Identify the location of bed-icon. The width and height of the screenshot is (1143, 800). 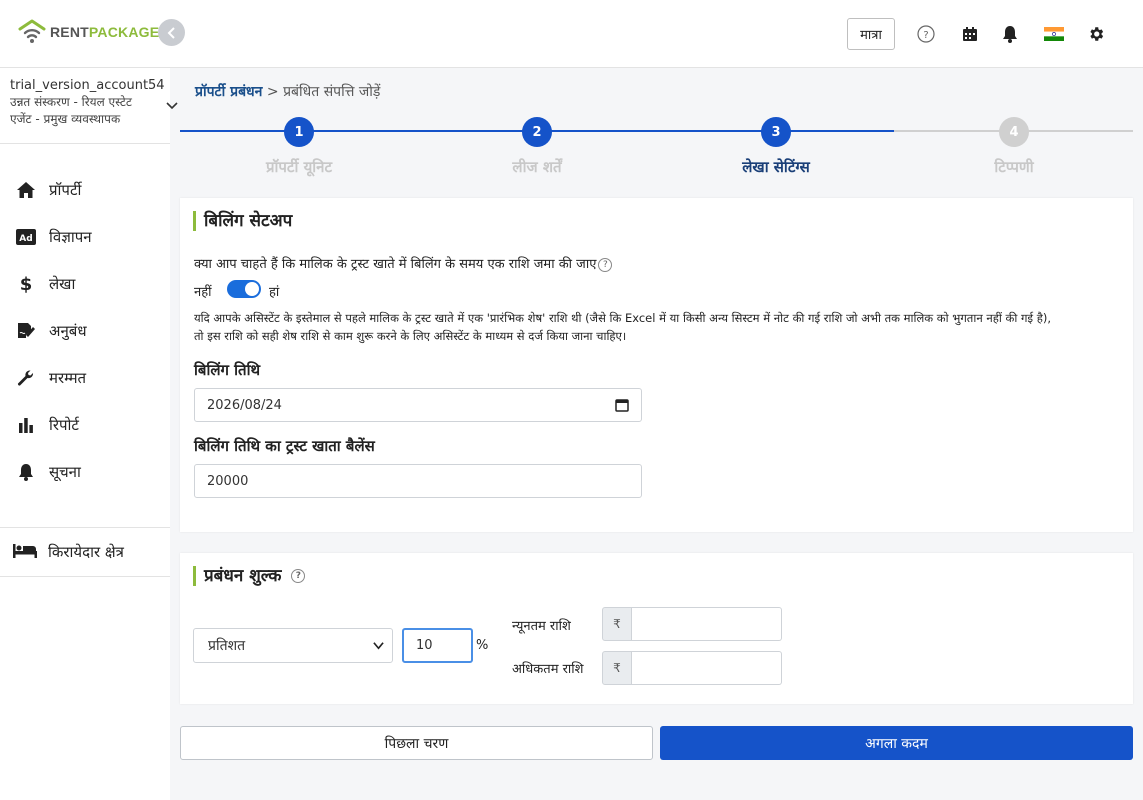
(25, 552).